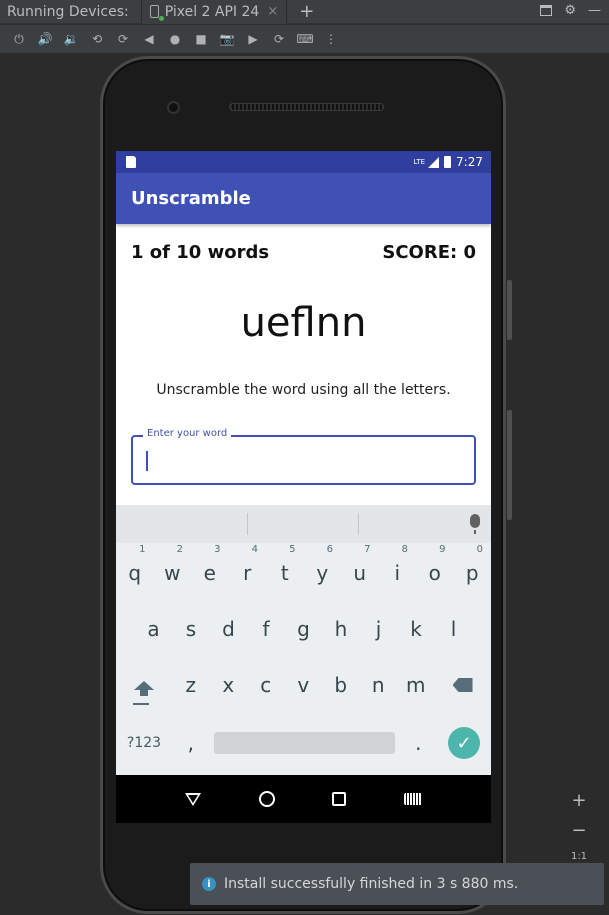 The height and width of the screenshot is (915, 609). I want to click on sd-card-icon, so click(131, 162).